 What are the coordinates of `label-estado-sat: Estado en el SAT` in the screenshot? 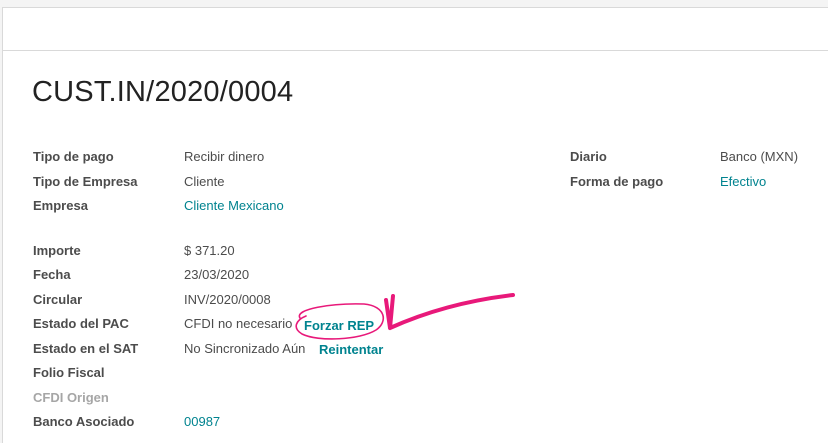 It's located at (86, 348).